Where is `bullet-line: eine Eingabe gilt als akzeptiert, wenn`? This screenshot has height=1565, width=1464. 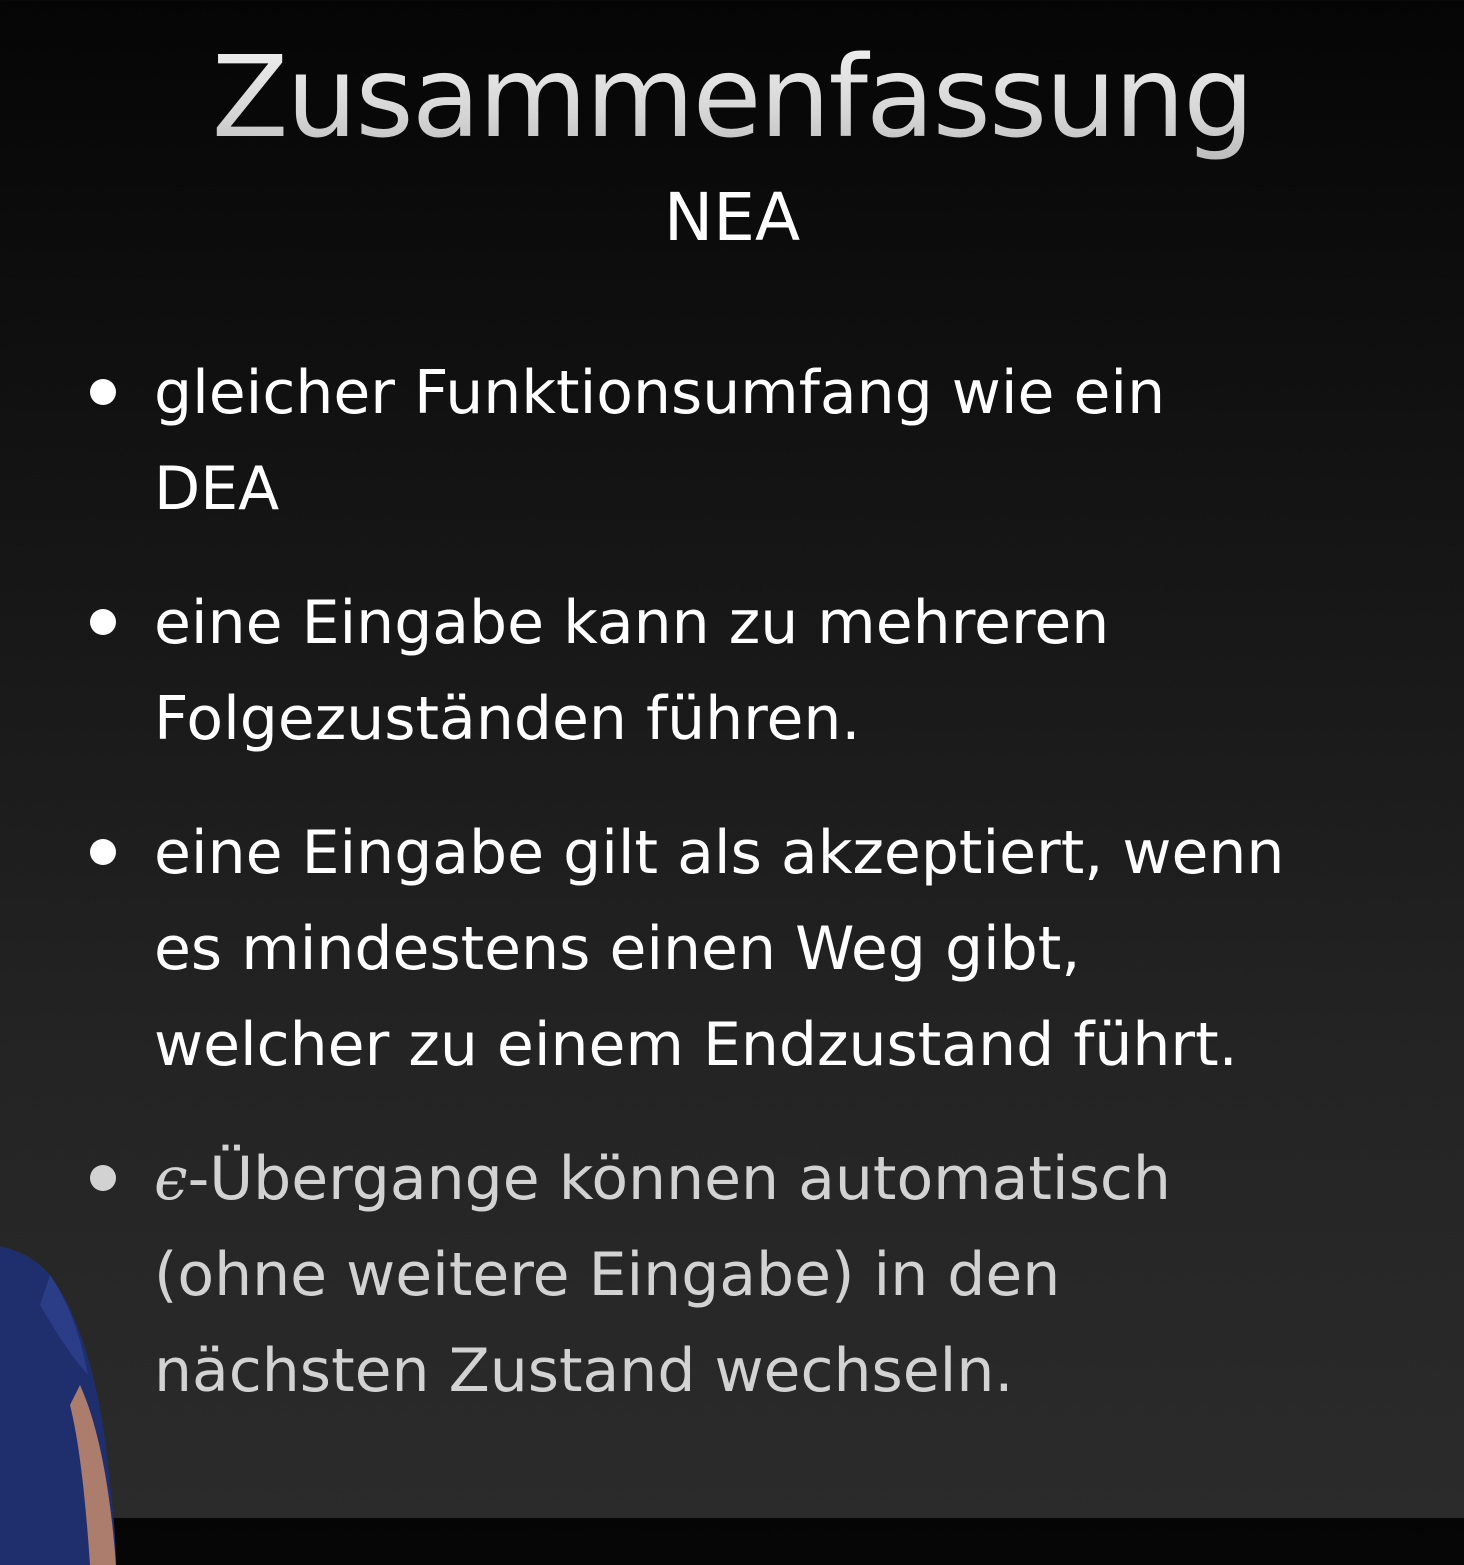 bullet-line: eine Eingabe gilt als akzeptiert, wenn is located at coordinates (719, 853).